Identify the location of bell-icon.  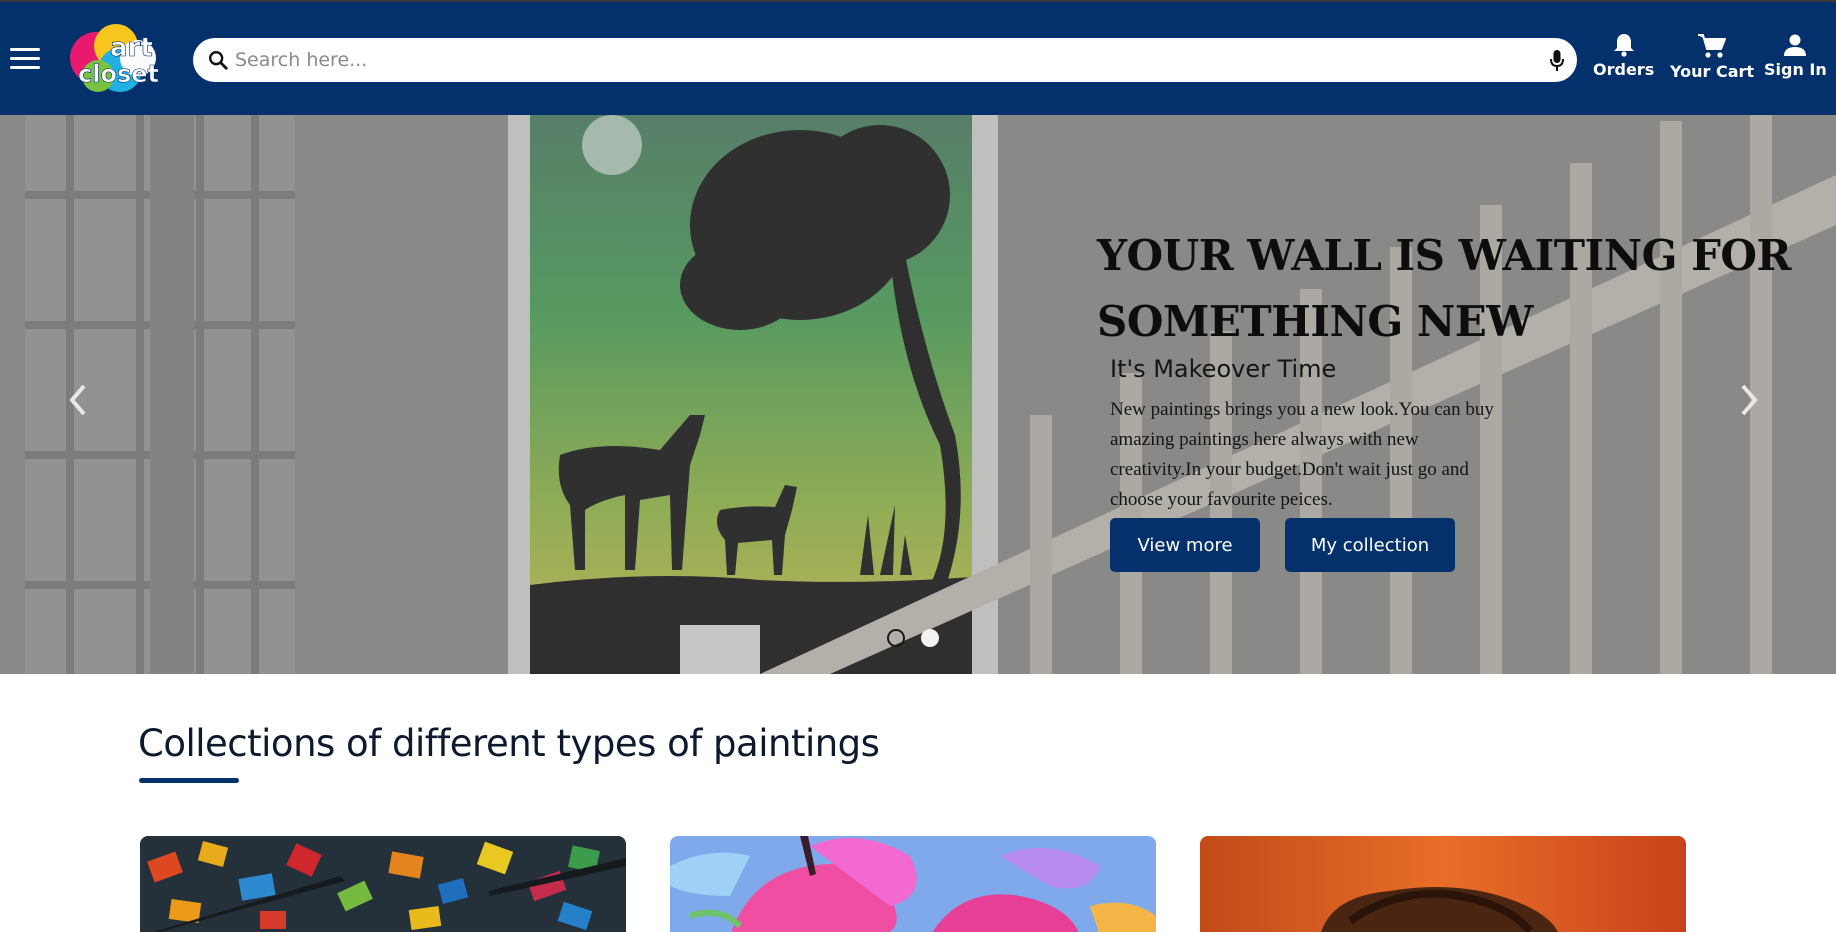
(1623, 45).